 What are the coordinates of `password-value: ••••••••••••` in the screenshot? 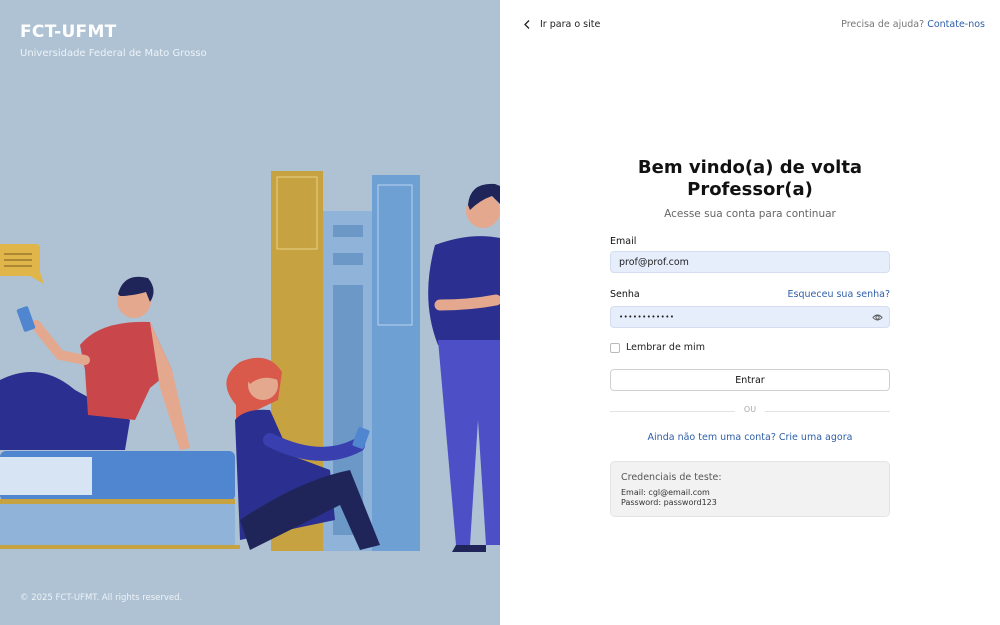 It's located at (647, 317).